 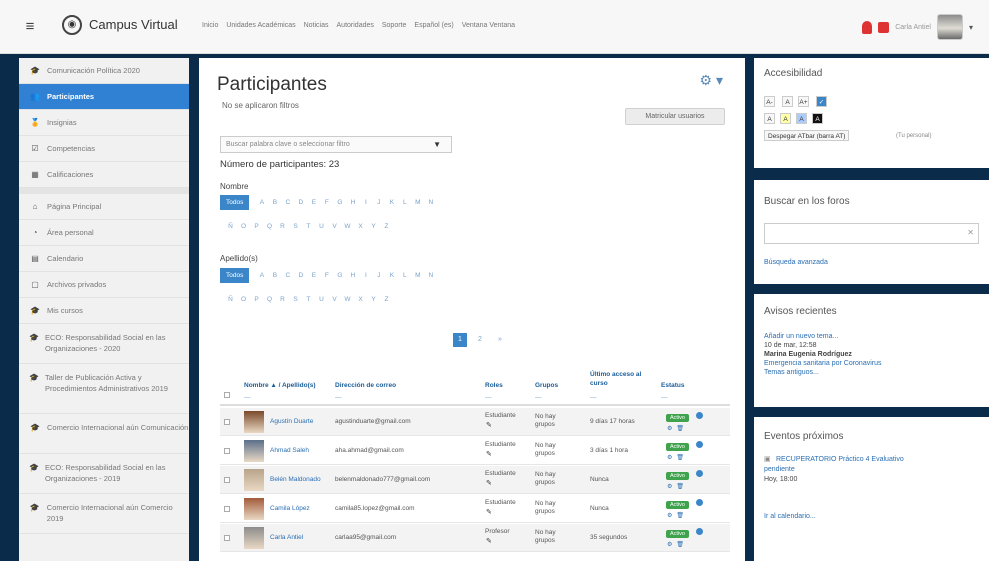 I want to click on last-name-initial: B, so click(x=274, y=275).